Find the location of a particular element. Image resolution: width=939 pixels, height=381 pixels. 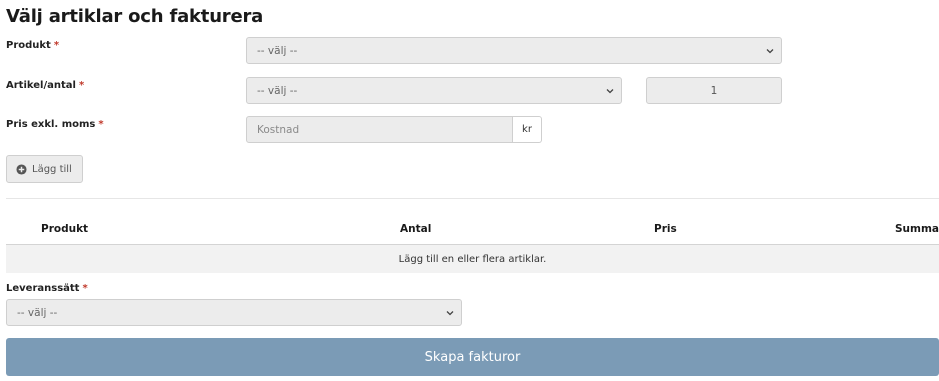

create-invoices-button: Skapa fakturor is located at coordinates (472, 357).